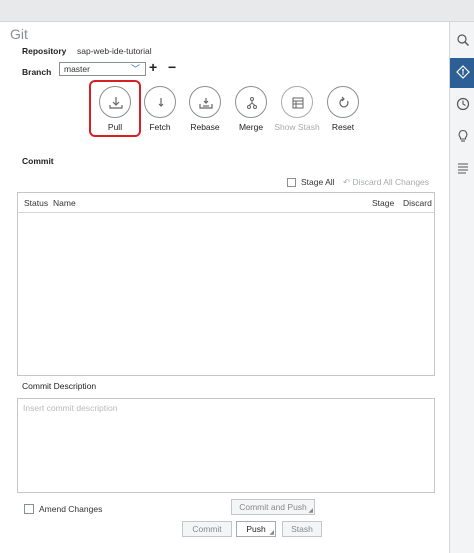 This screenshot has height=553, width=474. What do you see at coordinates (29, 509) in the screenshot?
I see `amend-checkbox` at bounding box center [29, 509].